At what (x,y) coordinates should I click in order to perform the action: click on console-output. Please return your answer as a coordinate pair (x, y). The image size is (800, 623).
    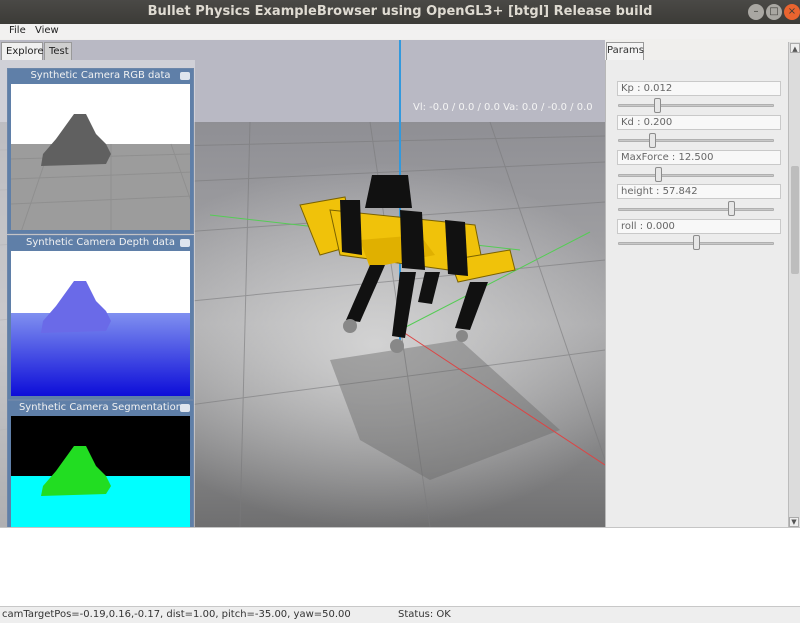
    Looking at the image, I should click on (400, 567).